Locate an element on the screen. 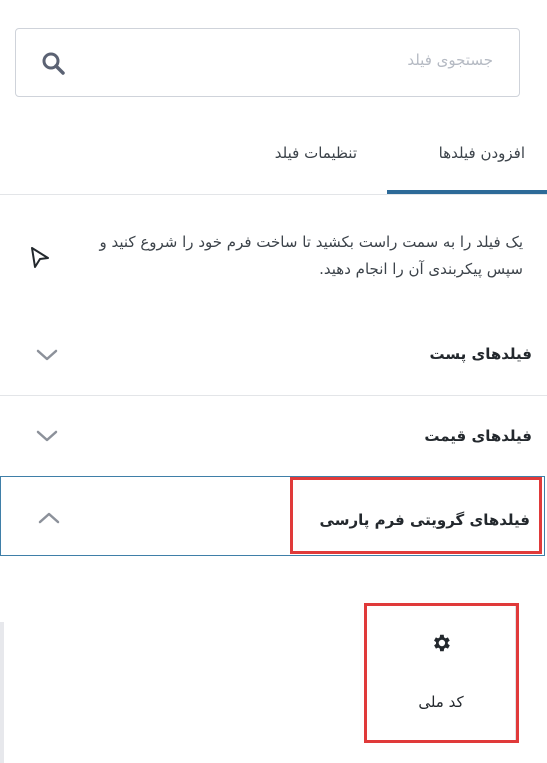 The height and width of the screenshot is (763, 547). pointer-icon is located at coordinates (40, 257).